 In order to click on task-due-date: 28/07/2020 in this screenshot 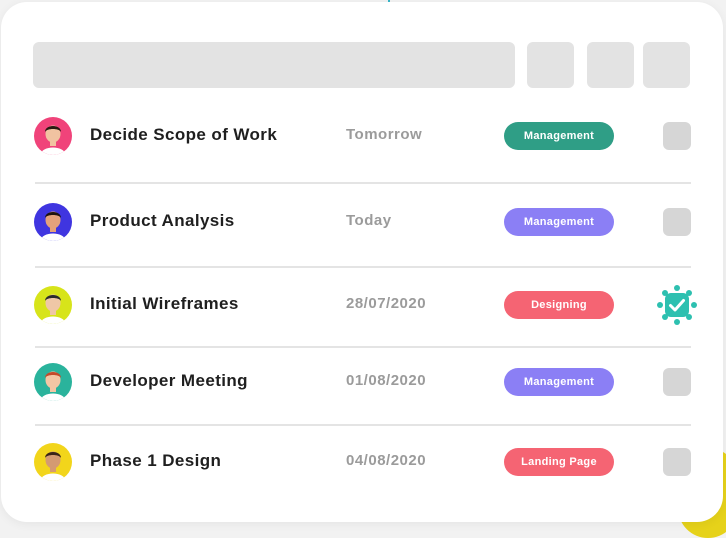, I will do `click(386, 303)`.